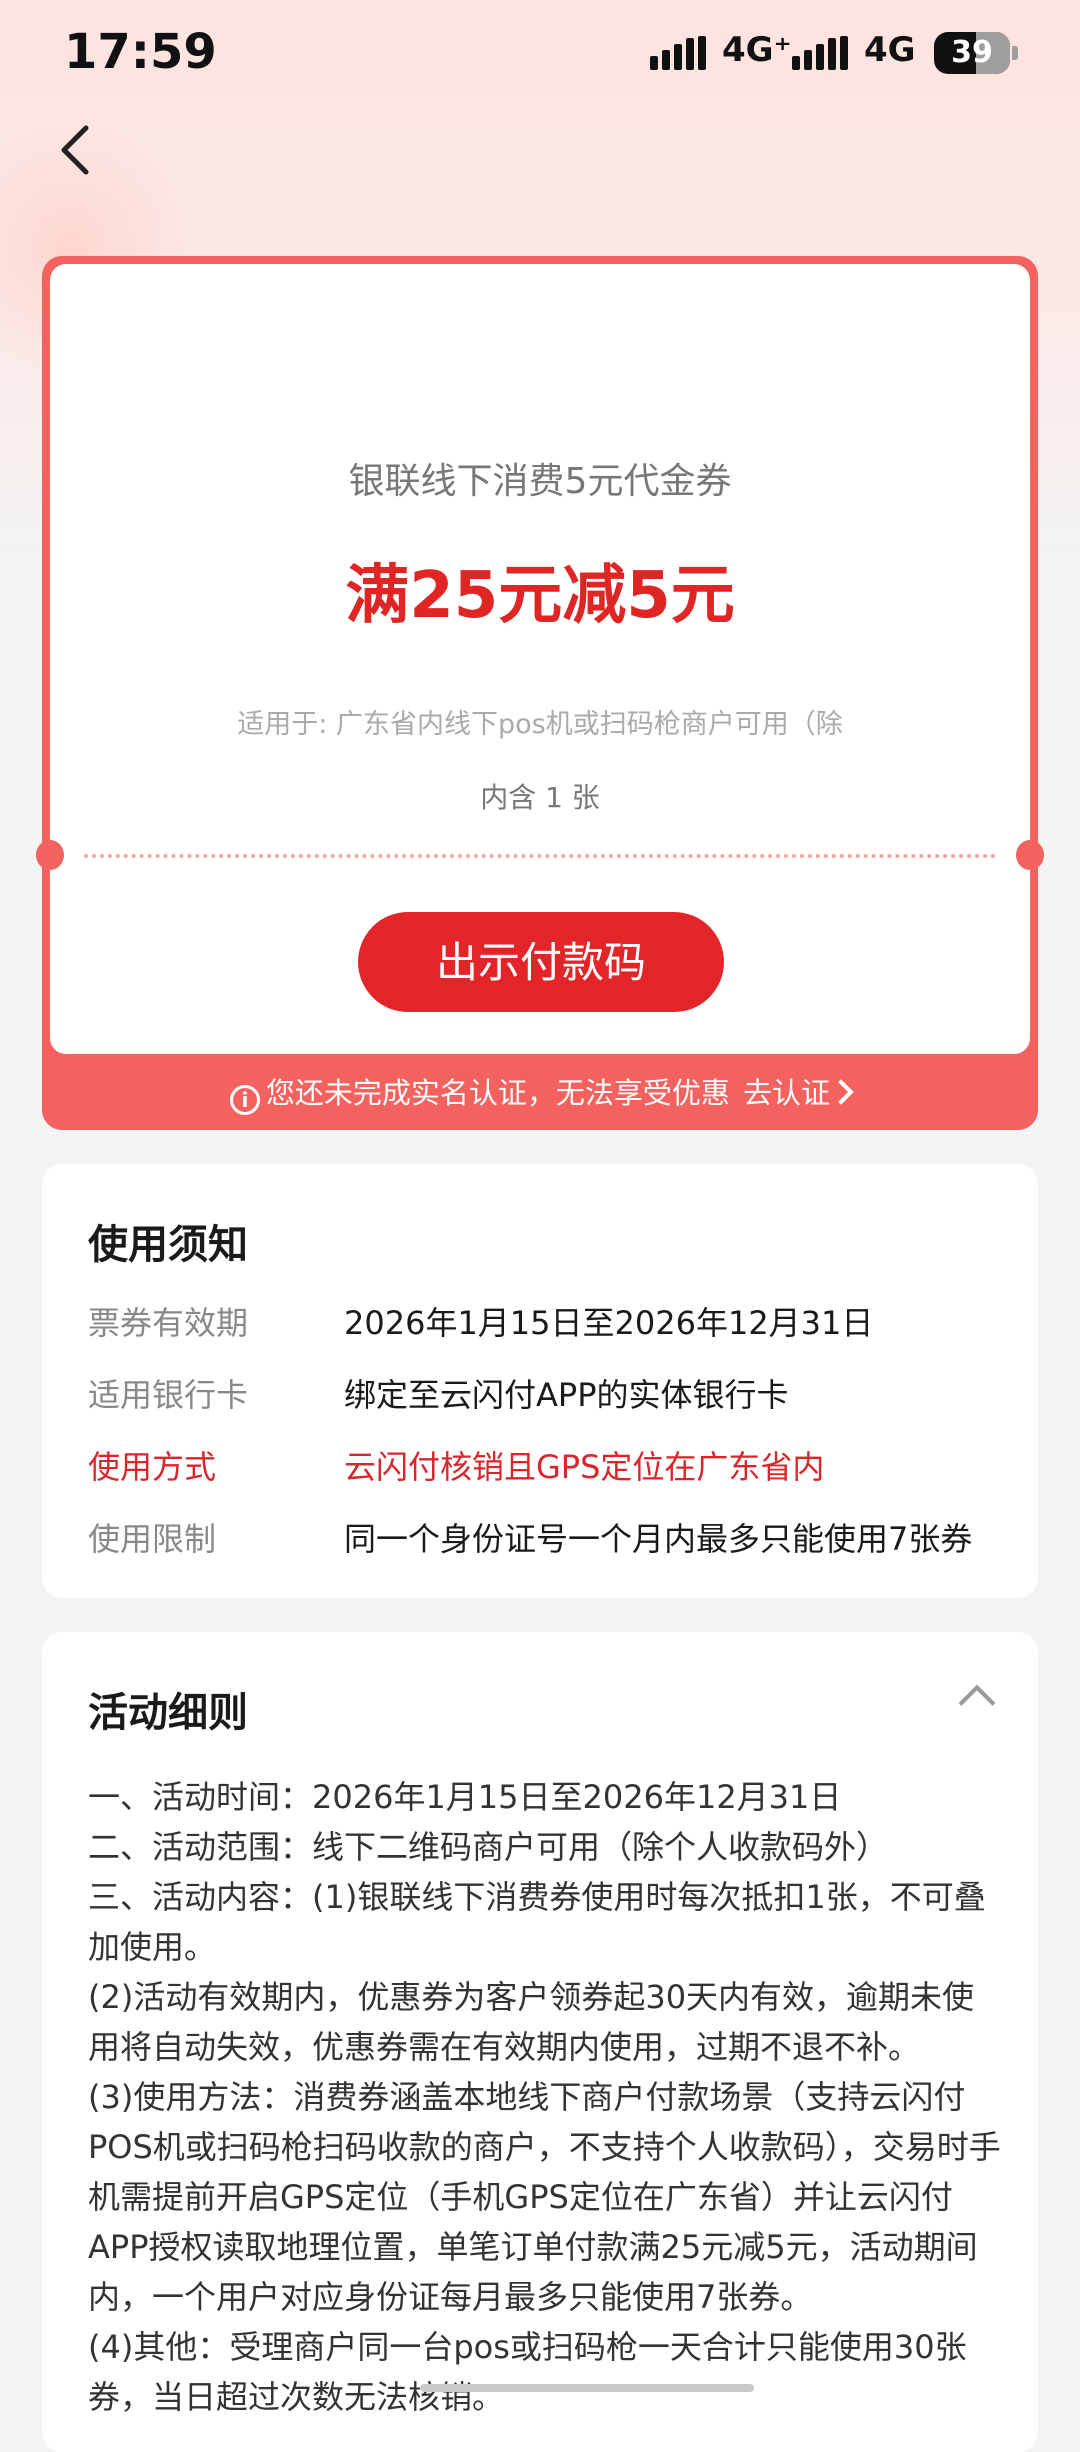 This screenshot has width=1080, height=2452. I want to click on chevron-left-icon, so click(75, 150).